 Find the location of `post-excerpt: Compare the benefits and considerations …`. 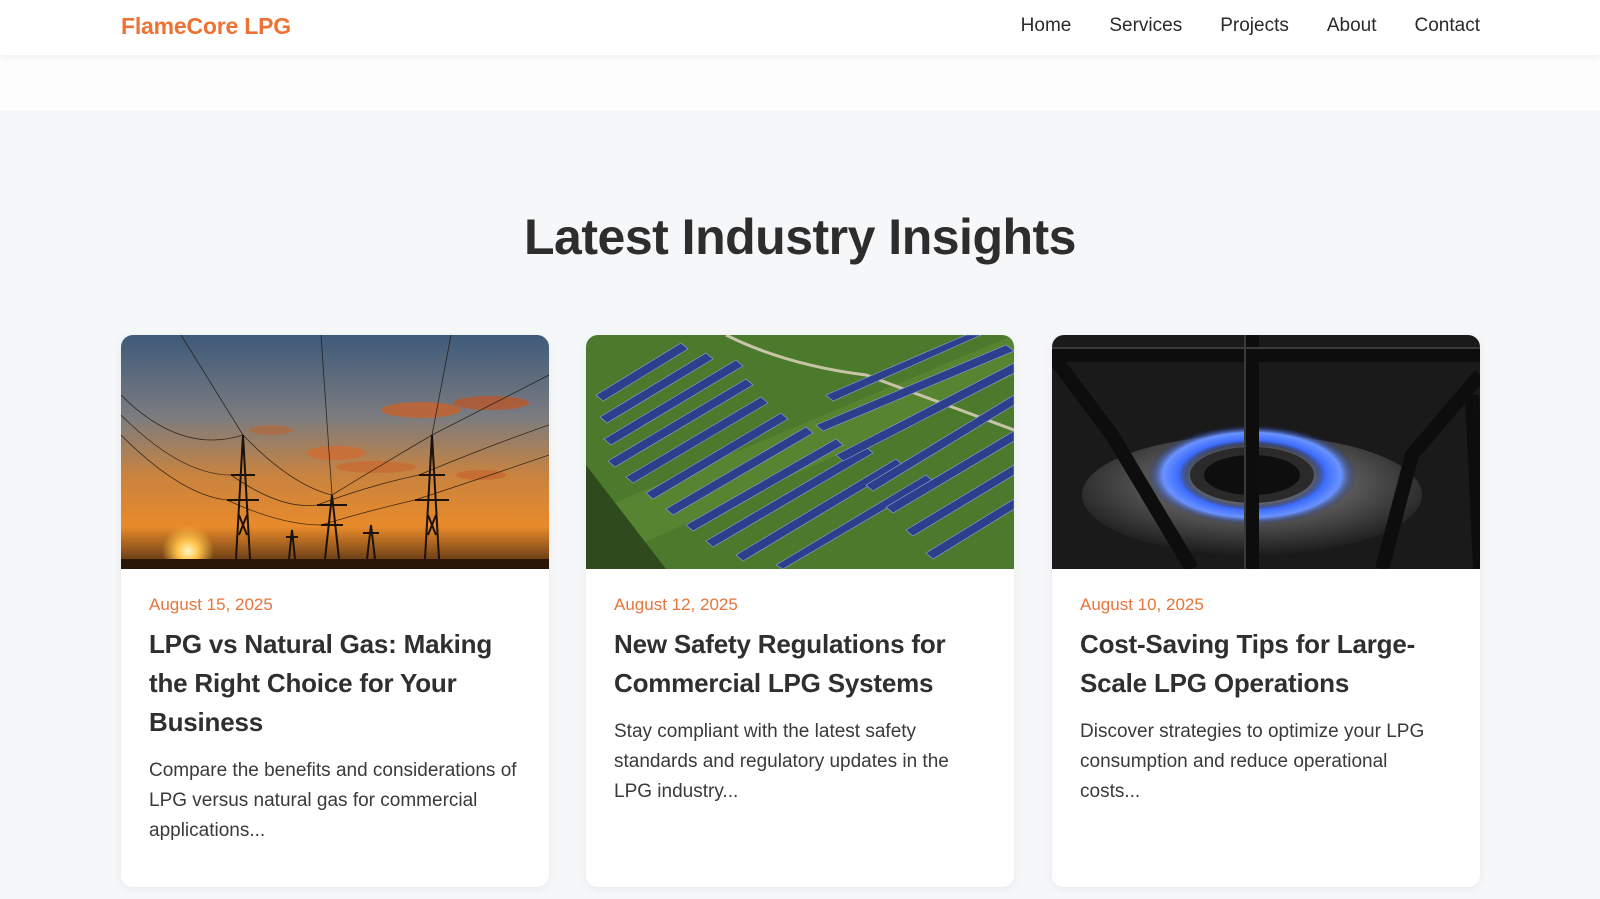

post-excerpt: Compare the benefits and considerations … is located at coordinates (333, 800).